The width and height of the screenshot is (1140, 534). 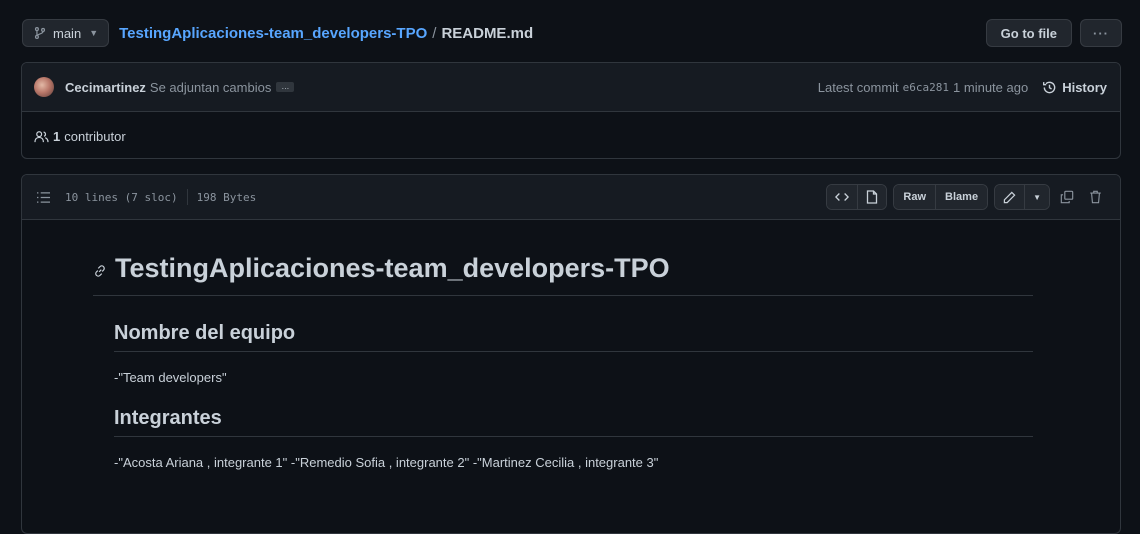 I want to click on breadcrumb-file-name: README.md, so click(x=487, y=33).